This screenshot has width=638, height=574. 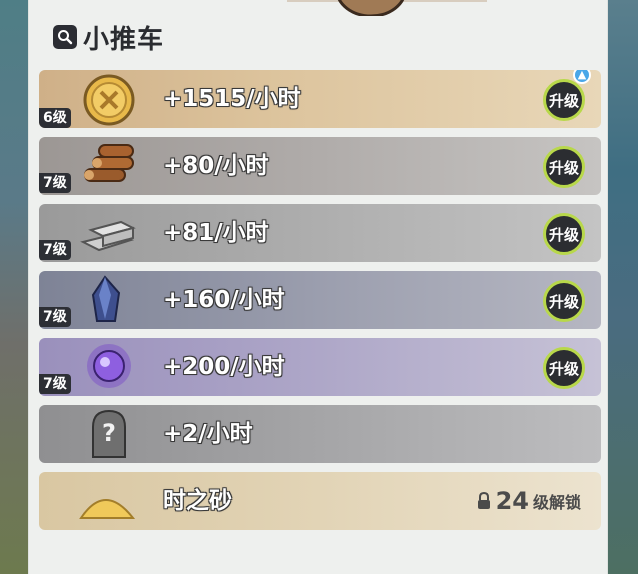 I want to click on mystery-stone-icon: ?, so click(x=109, y=433).